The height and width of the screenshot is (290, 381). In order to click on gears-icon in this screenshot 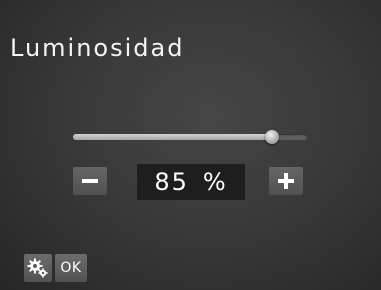, I will do `click(37, 268)`.